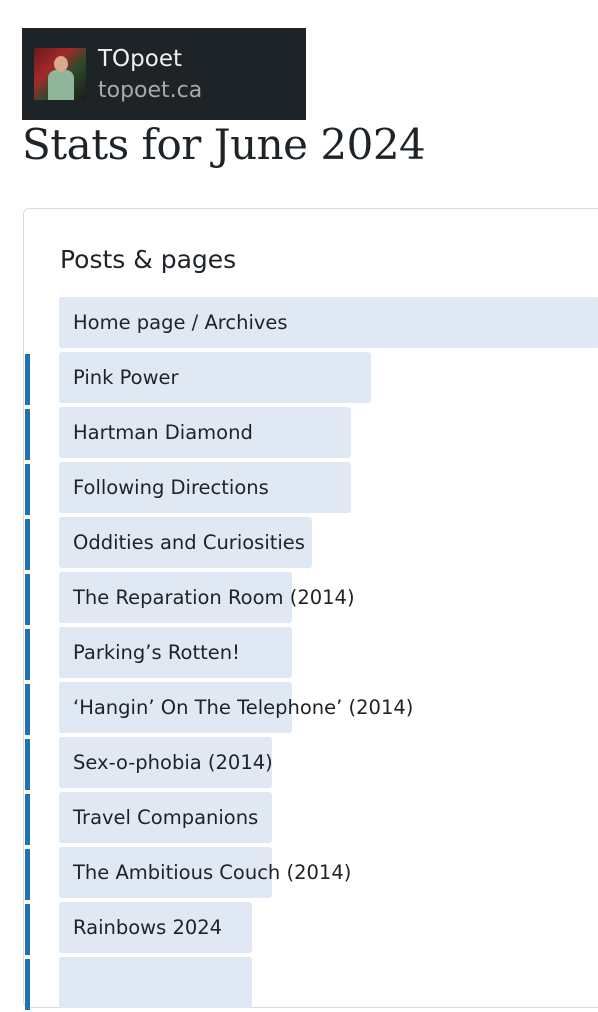 The image size is (598, 1012). Describe the element at coordinates (311, 984) in the screenshot. I see `list-item` at that location.